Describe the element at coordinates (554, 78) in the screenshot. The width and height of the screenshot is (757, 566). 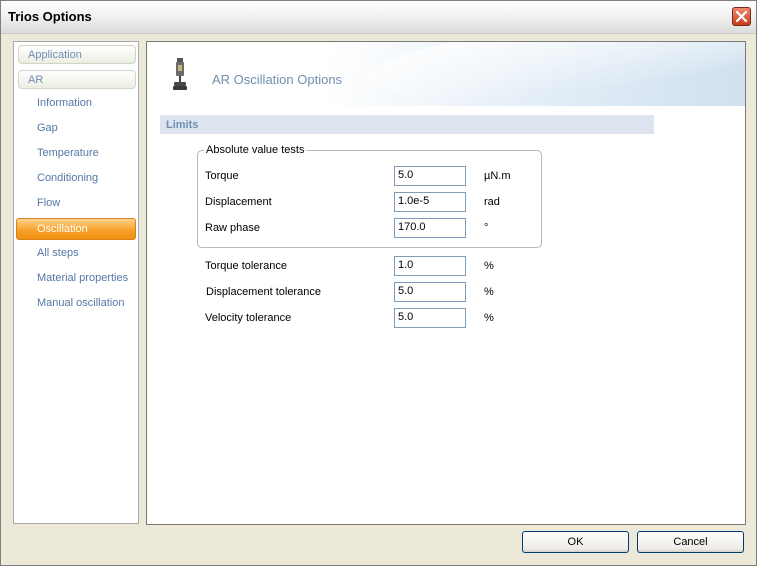
I see `banner-decoration` at that location.